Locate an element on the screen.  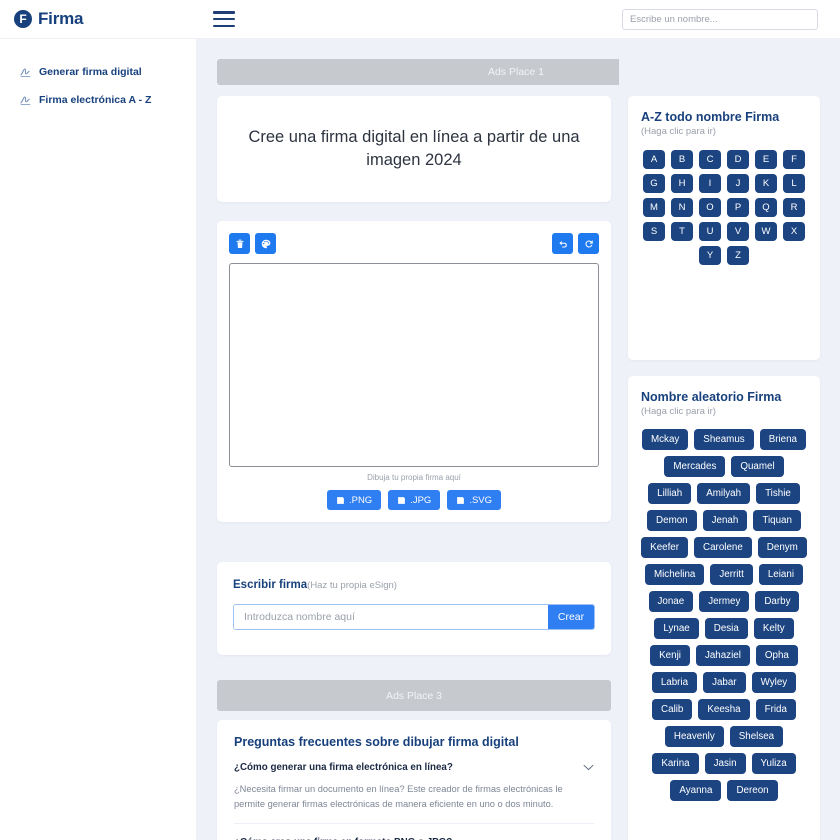
random-name-button: Desia is located at coordinates (726, 628).